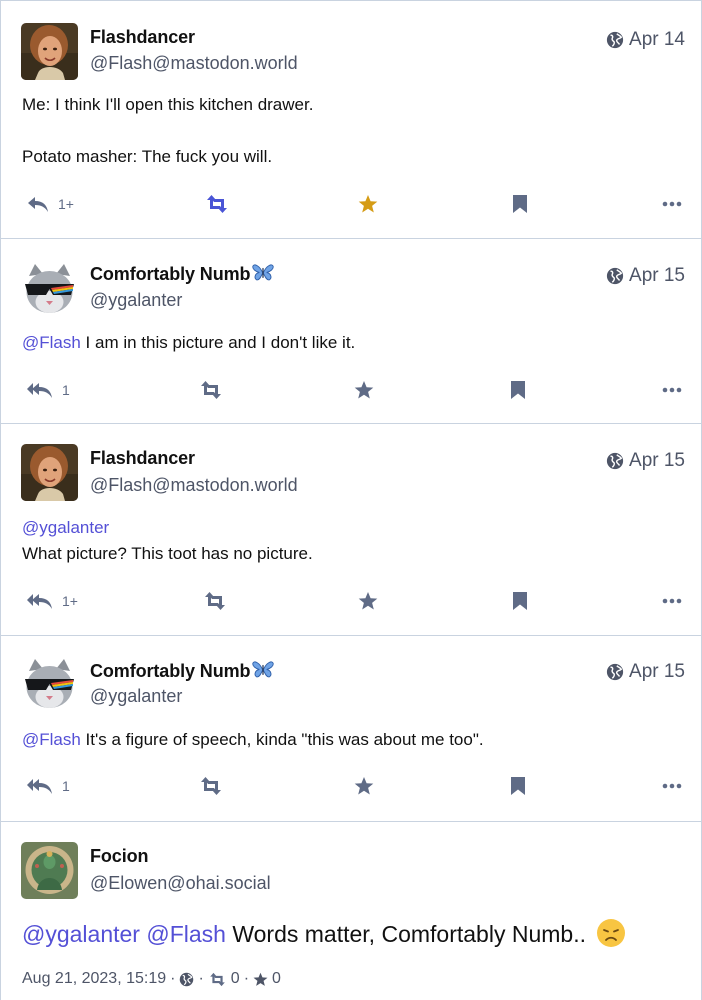 This screenshot has height=1000, width=702. What do you see at coordinates (180, 883) in the screenshot?
I see `account-handle: @Elowen@ohai.social` at bounding box center [180, 883].